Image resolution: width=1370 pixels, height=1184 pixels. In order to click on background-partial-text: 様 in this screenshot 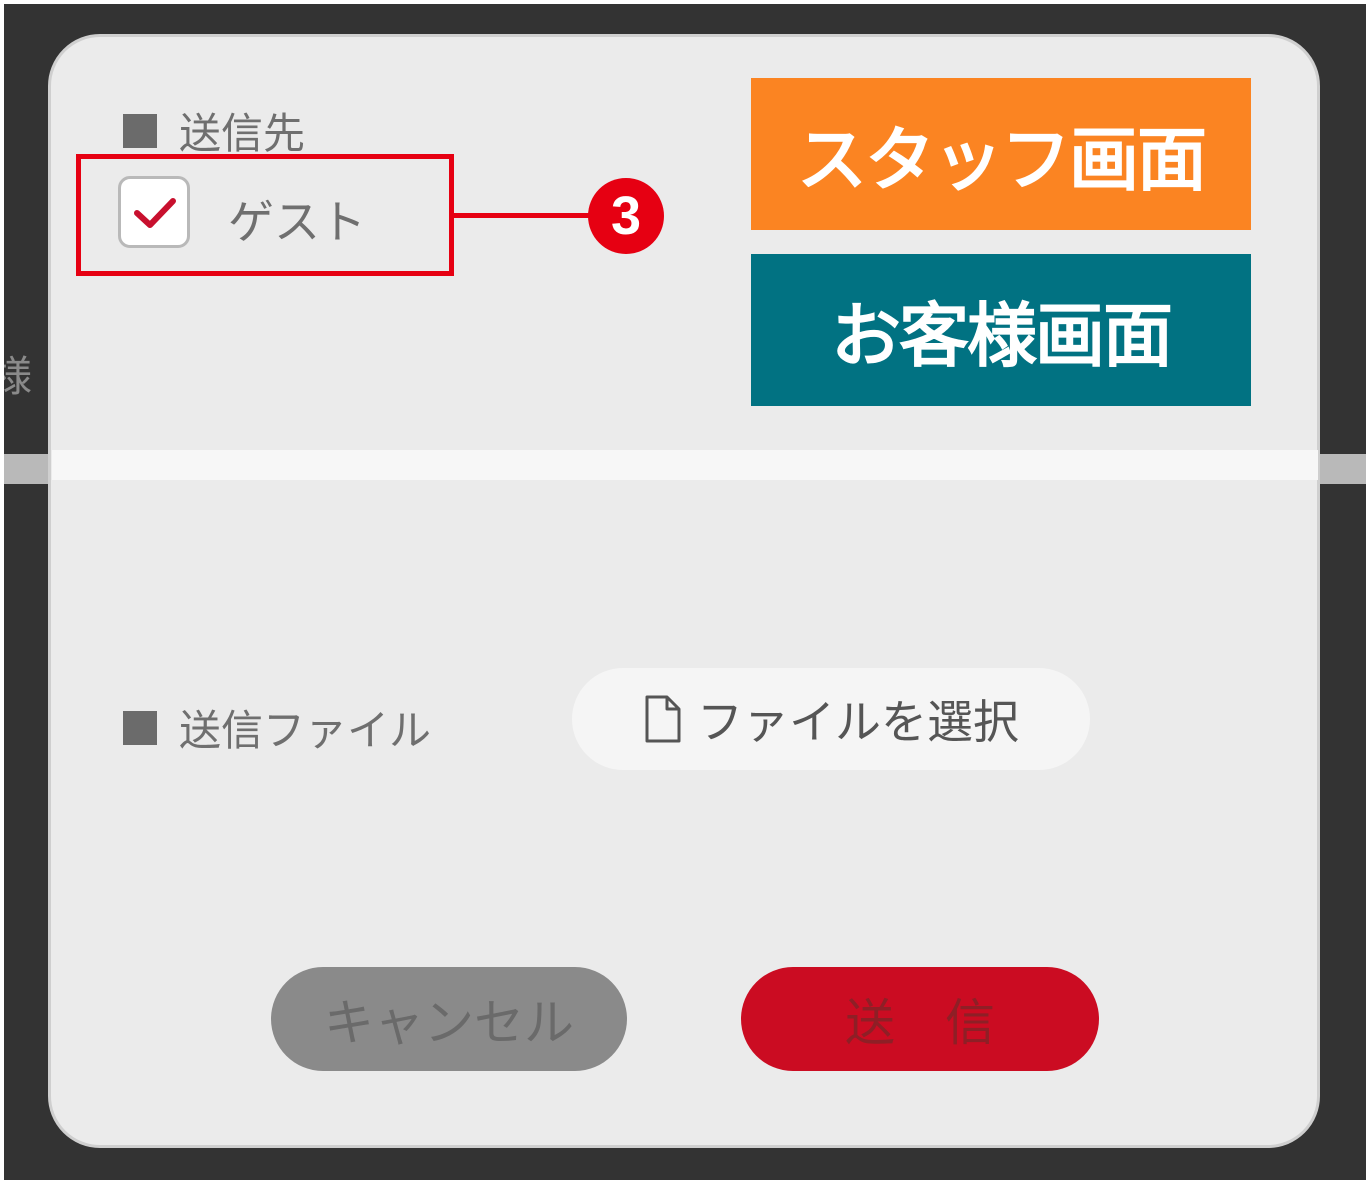, I will do `click(18, 376)`.